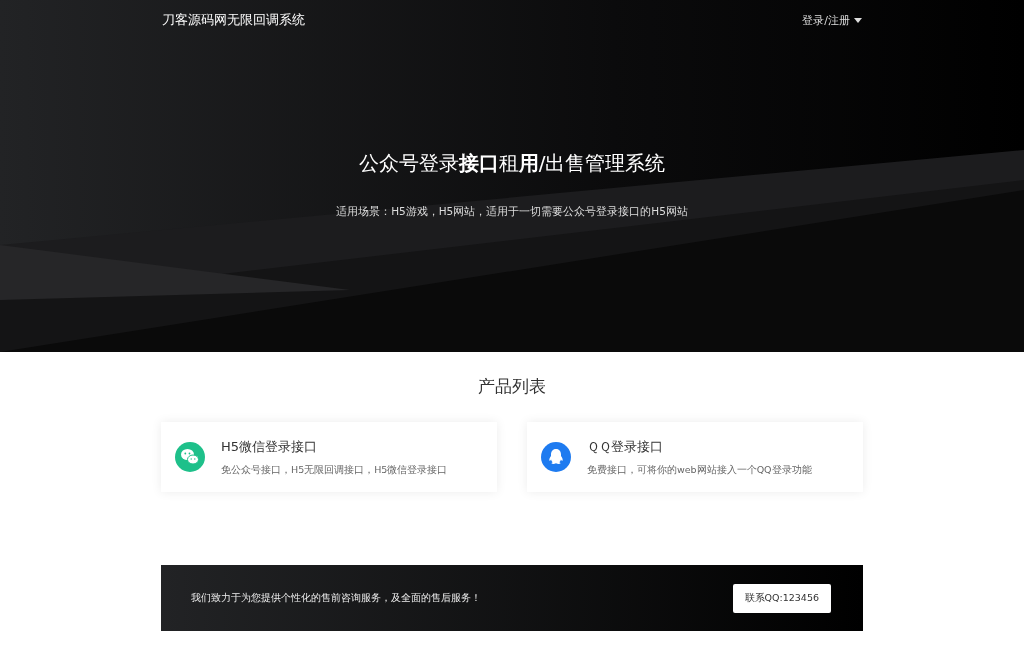  Describe the element at coordinates (512, 163) in the screenshot. I see `hero-title: 公众号登录接口租用/出售管理系统` at that location.